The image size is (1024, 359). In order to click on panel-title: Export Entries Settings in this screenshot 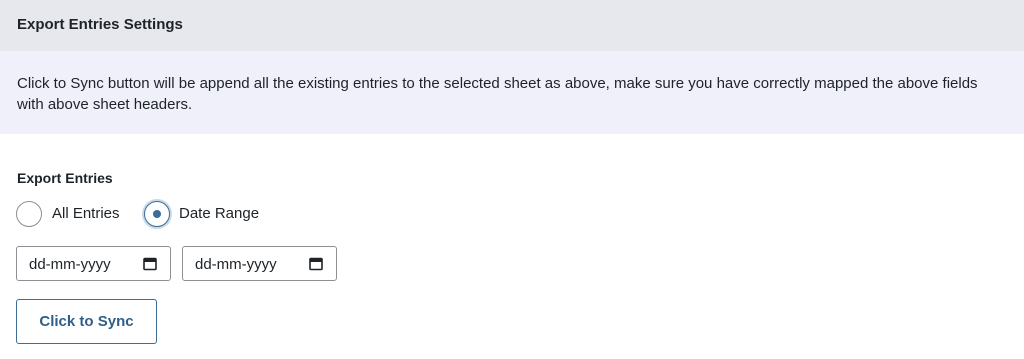, I will do `click(100, 24)`.